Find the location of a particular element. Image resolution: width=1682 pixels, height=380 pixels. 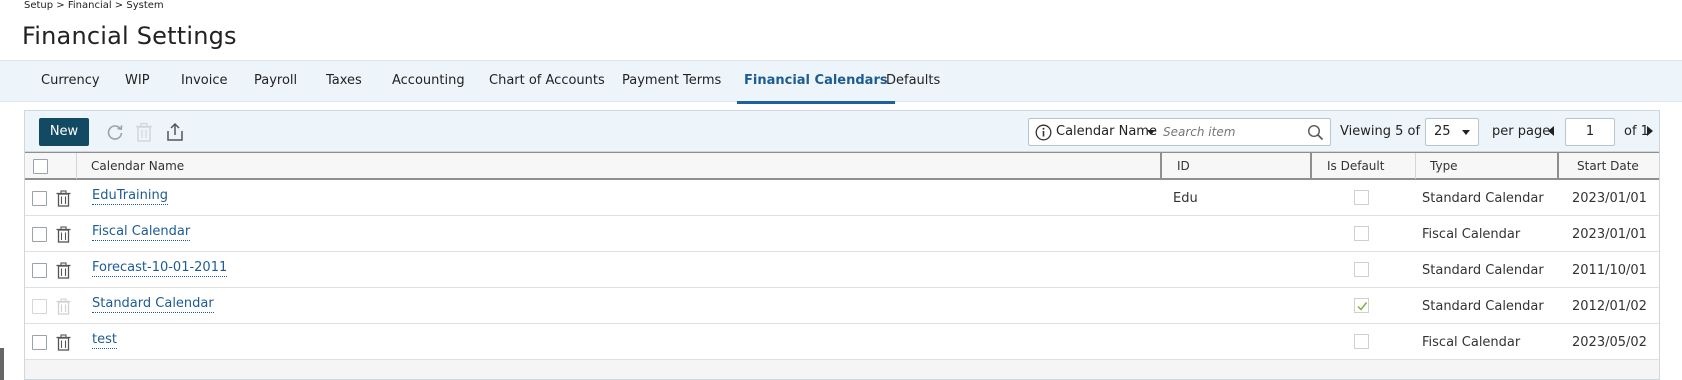

per-page-value: 25 is located at coordinates (1442, 131).